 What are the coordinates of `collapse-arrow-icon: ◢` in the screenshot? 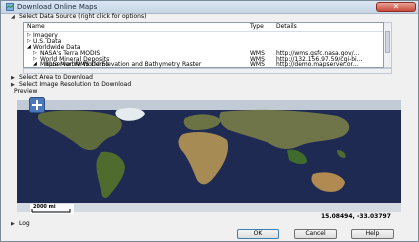 It's located at (35, 64).